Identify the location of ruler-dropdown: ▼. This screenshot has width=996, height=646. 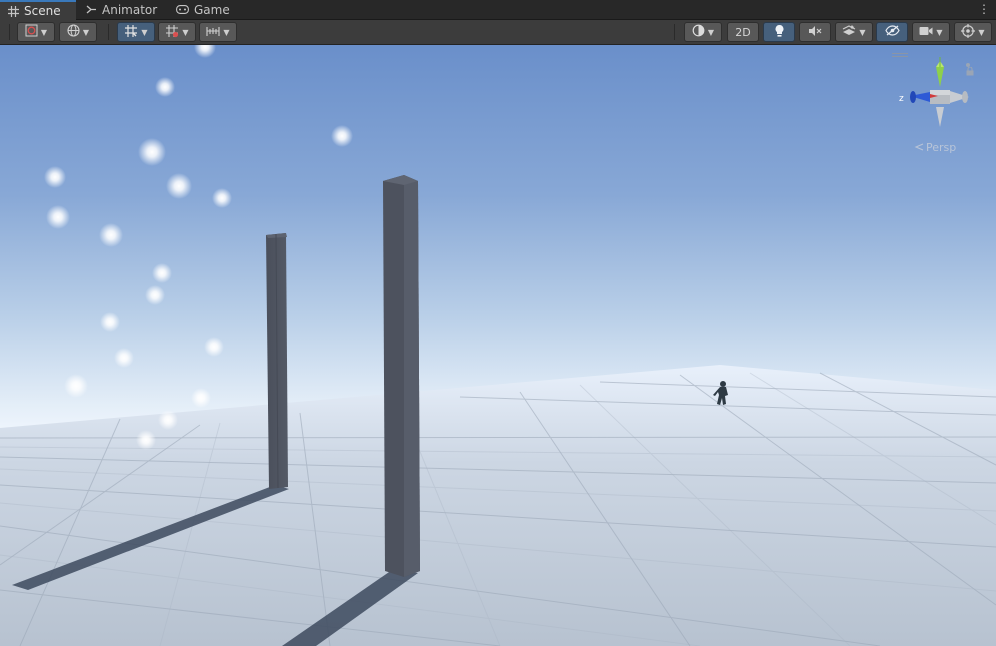
(218, 32).